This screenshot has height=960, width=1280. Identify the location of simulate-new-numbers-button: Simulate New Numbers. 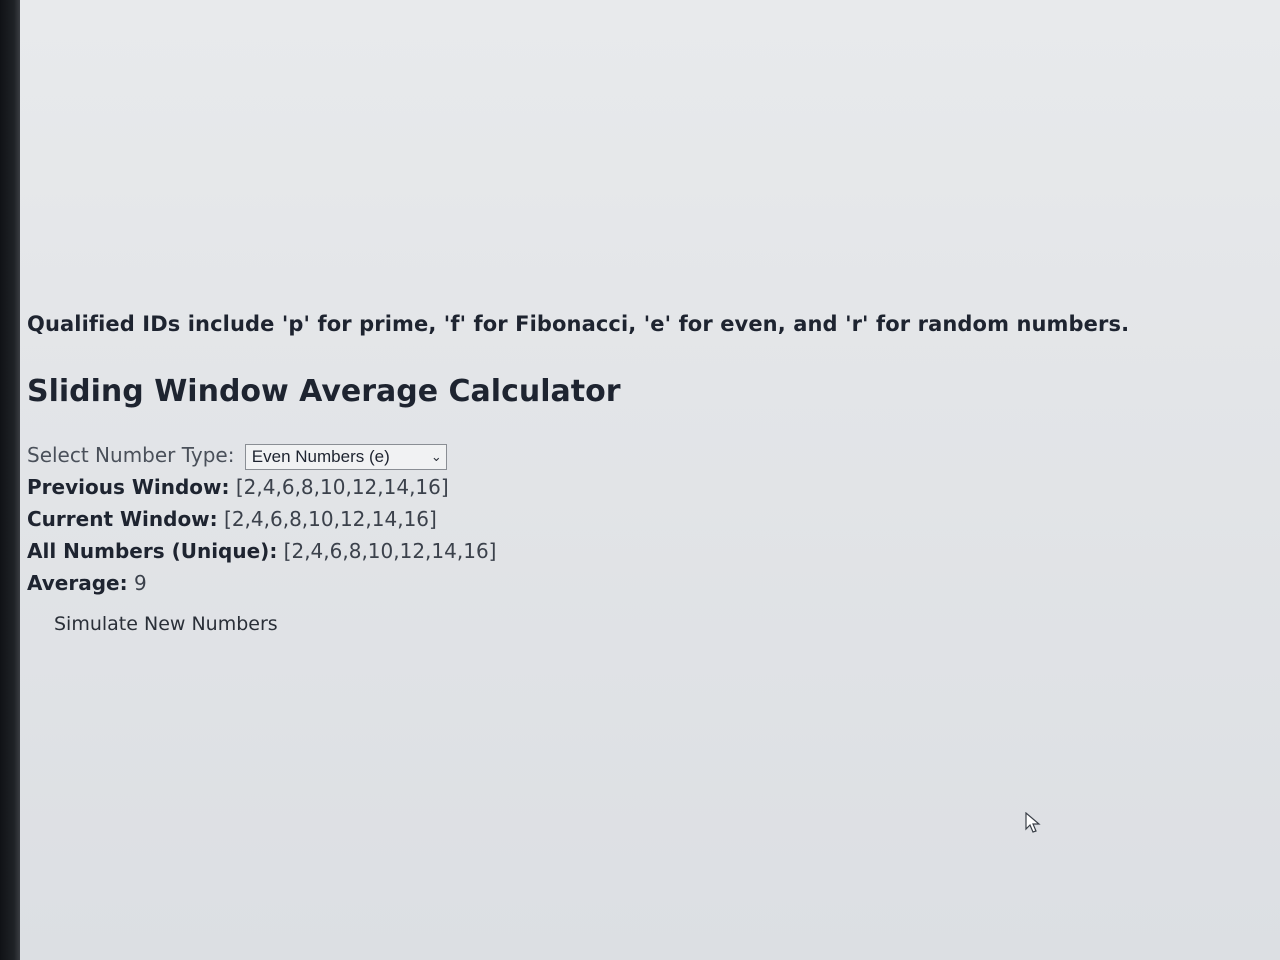
(166, 624).